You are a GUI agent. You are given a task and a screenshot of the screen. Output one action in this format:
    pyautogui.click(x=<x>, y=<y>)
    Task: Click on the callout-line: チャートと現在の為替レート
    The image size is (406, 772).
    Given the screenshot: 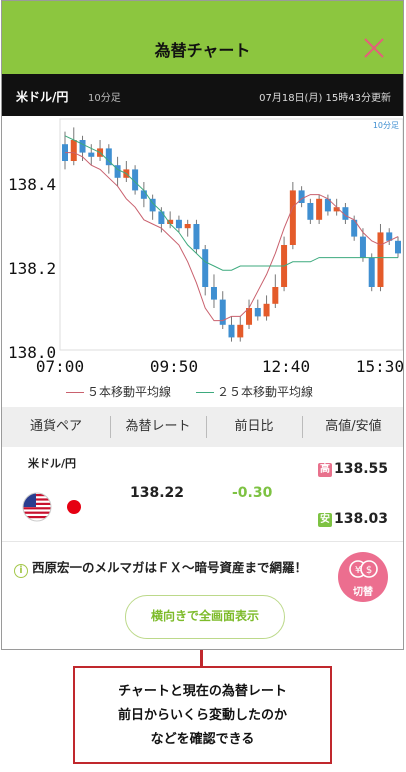 What is the action you would take?
    pyautogui.click(x=202, y=691)
    